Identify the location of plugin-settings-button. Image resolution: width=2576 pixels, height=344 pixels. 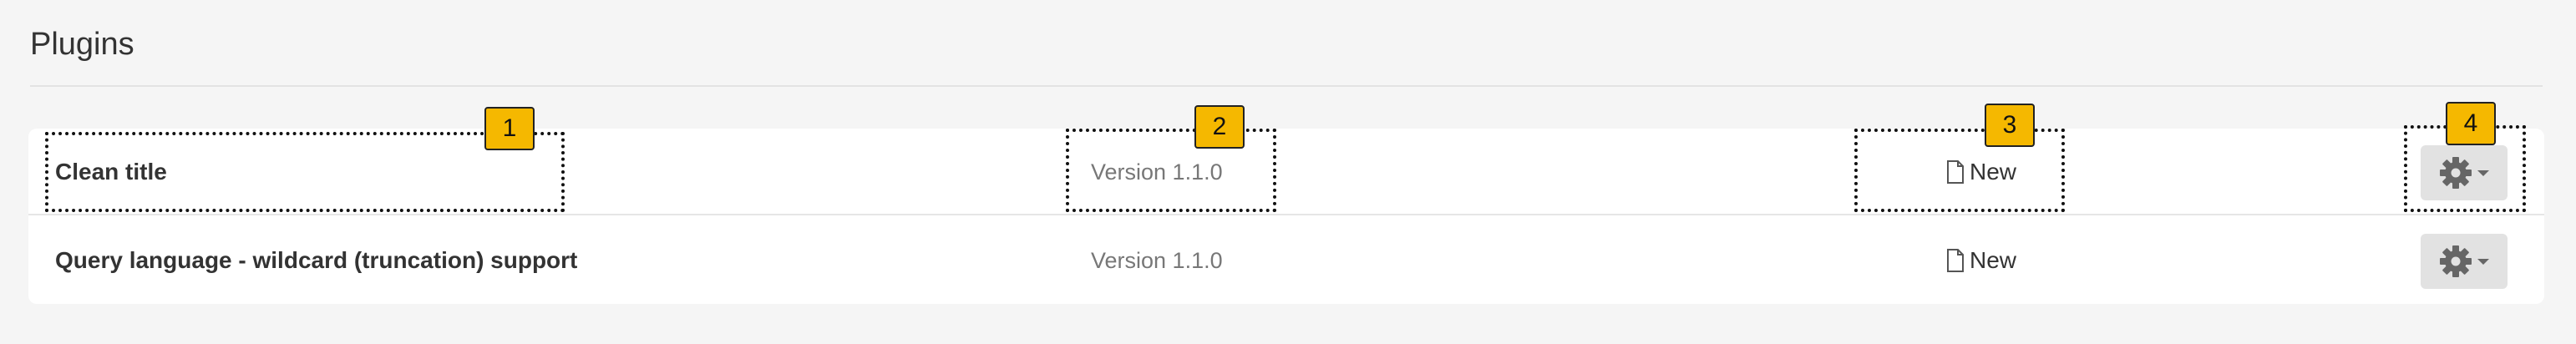
(2464, 261).